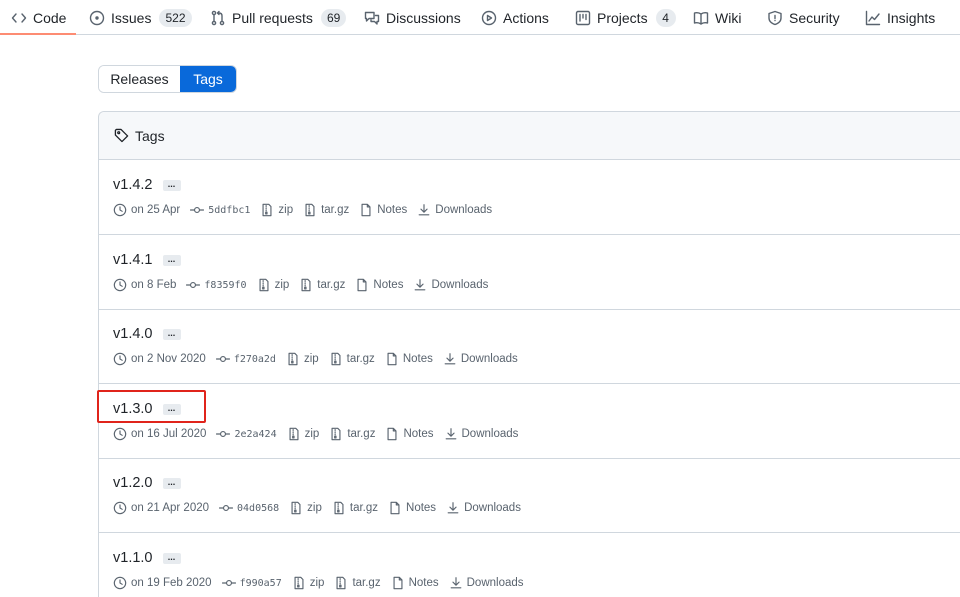  I want to click on tags-button: Tags, so click(208, 79).